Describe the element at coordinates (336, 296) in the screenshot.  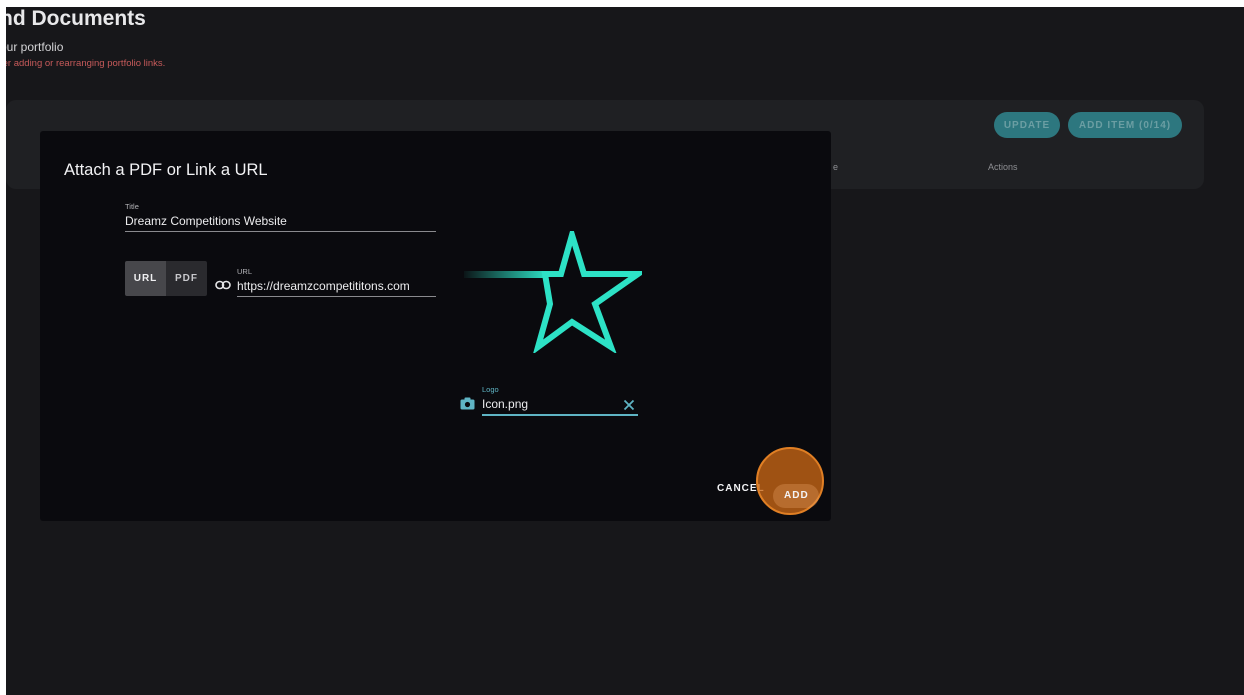
I see `url-field-underline` at that location.